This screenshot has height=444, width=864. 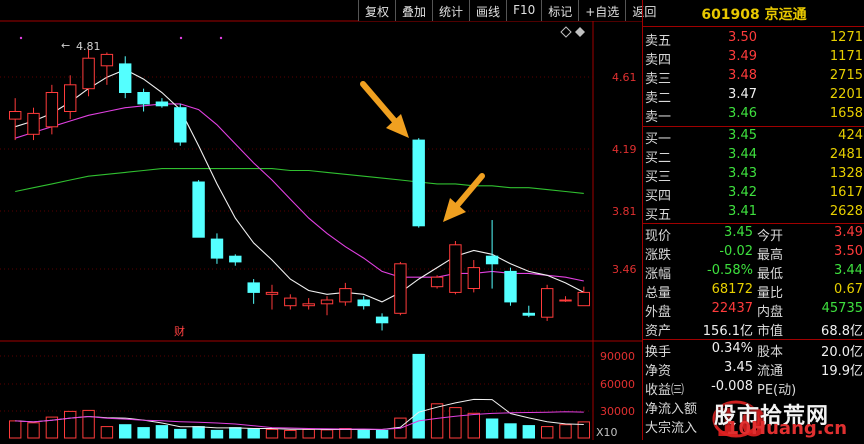 I want to click on mark-button: 标记, so click(x=560, y=10).